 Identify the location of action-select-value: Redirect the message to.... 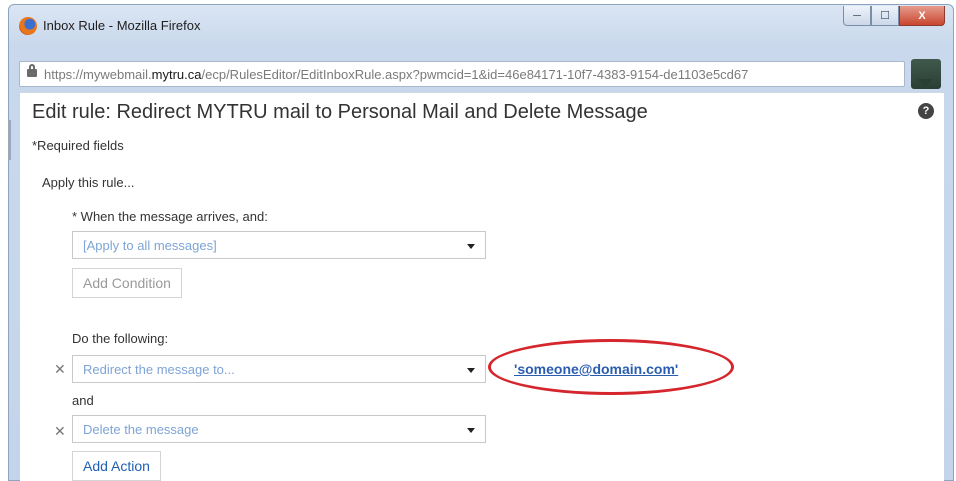
(159, 369).